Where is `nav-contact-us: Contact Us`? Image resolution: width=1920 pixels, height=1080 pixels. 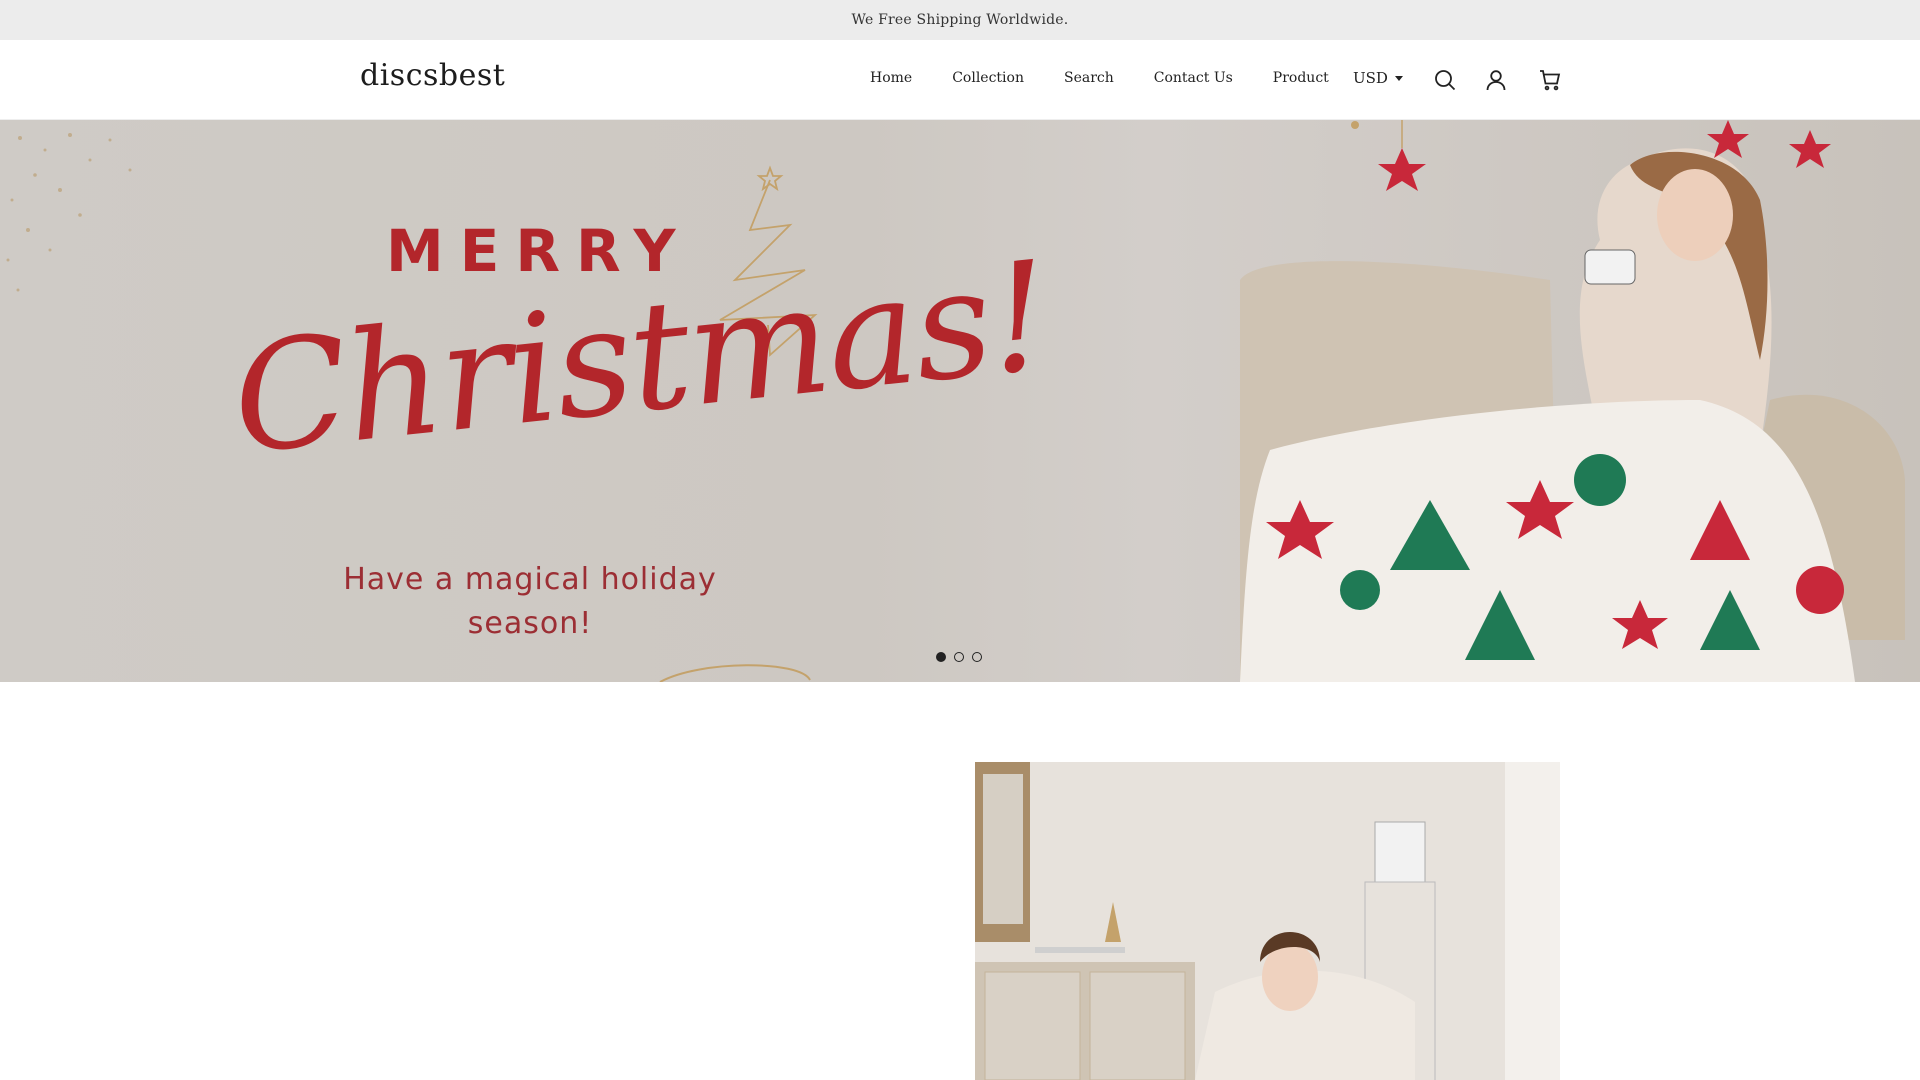
nav-contact-us: Contact Us is located at coordinates (1193, 78).